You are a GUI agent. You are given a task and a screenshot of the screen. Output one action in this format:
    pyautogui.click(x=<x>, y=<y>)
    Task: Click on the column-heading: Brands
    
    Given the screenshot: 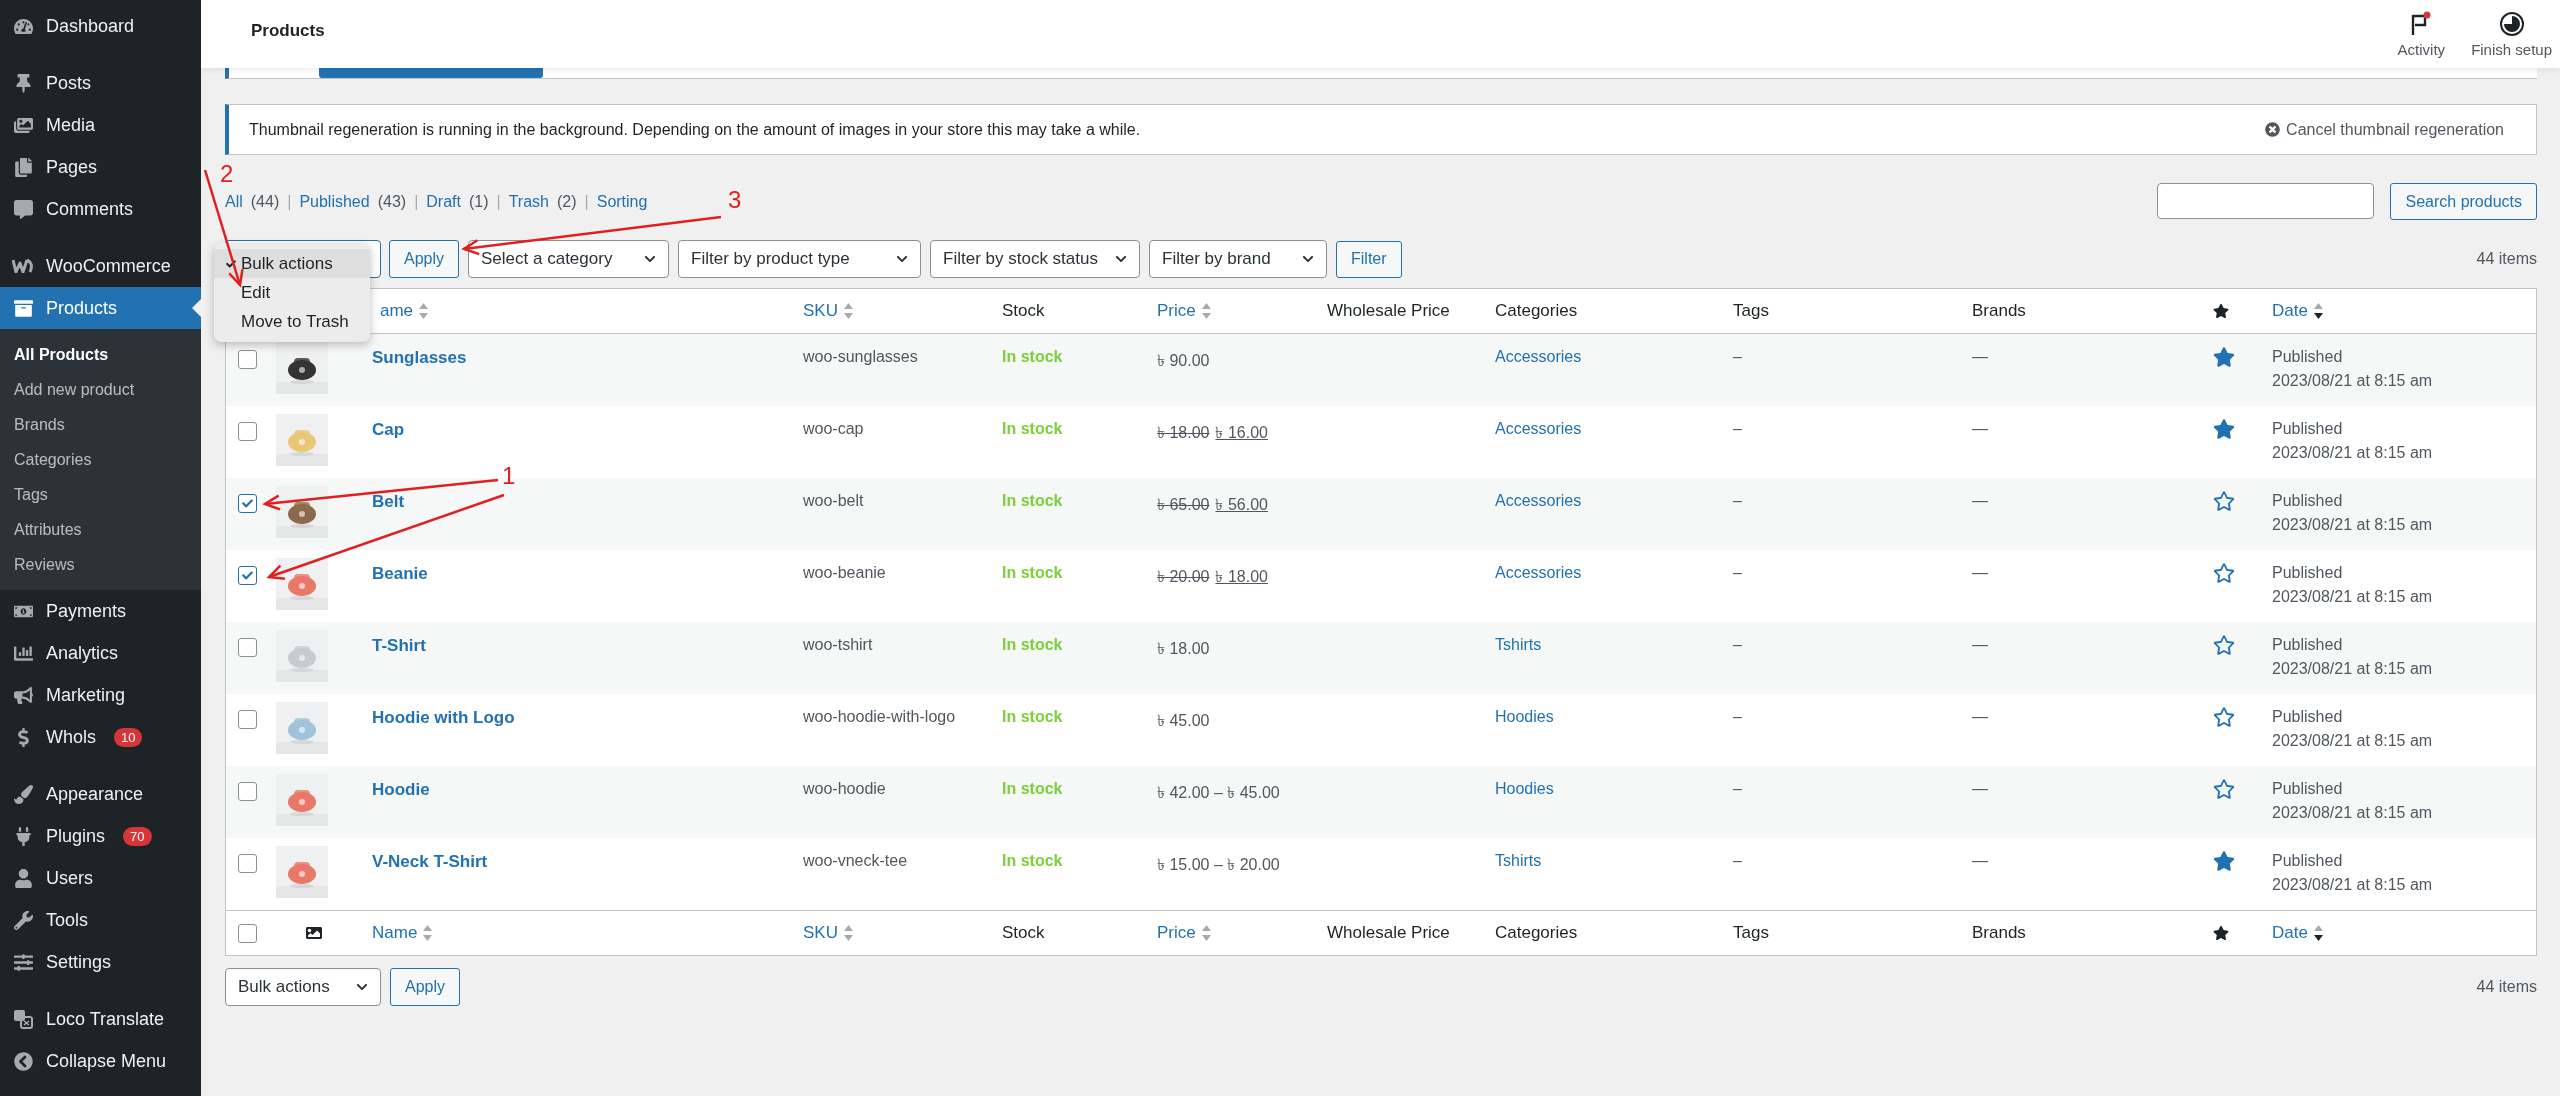 What is the action you would take?
    pyautogui.click(x=1999, y=311)
    